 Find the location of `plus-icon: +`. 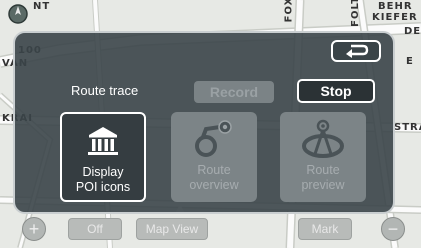

plus-icon: + is located at coordinates (34, 229).